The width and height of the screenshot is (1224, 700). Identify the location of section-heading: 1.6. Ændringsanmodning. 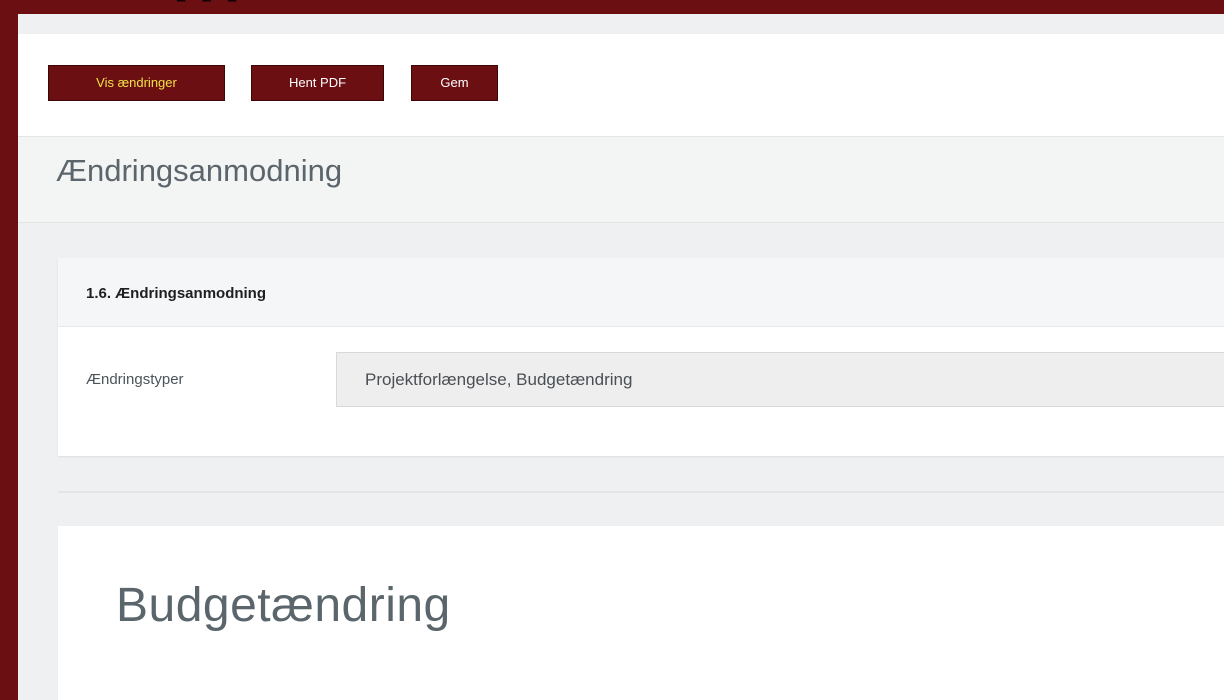
(176, 293).